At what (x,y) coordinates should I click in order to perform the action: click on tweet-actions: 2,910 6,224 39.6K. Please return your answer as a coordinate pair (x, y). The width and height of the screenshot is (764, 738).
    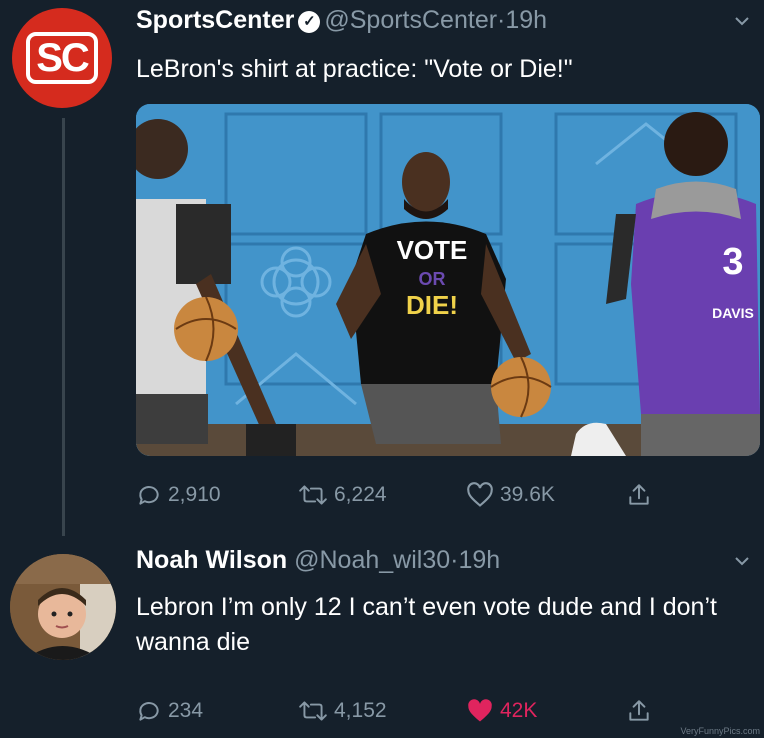
    Looking at the image, I should click on (406, 495).